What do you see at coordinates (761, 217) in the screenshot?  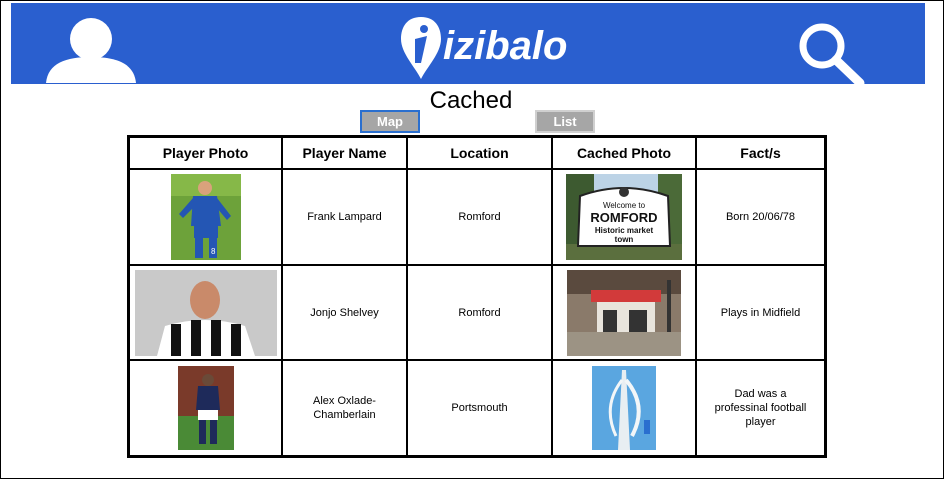 I see `fact-cell: Born 20/06/78` at bounding box center [761, 217].